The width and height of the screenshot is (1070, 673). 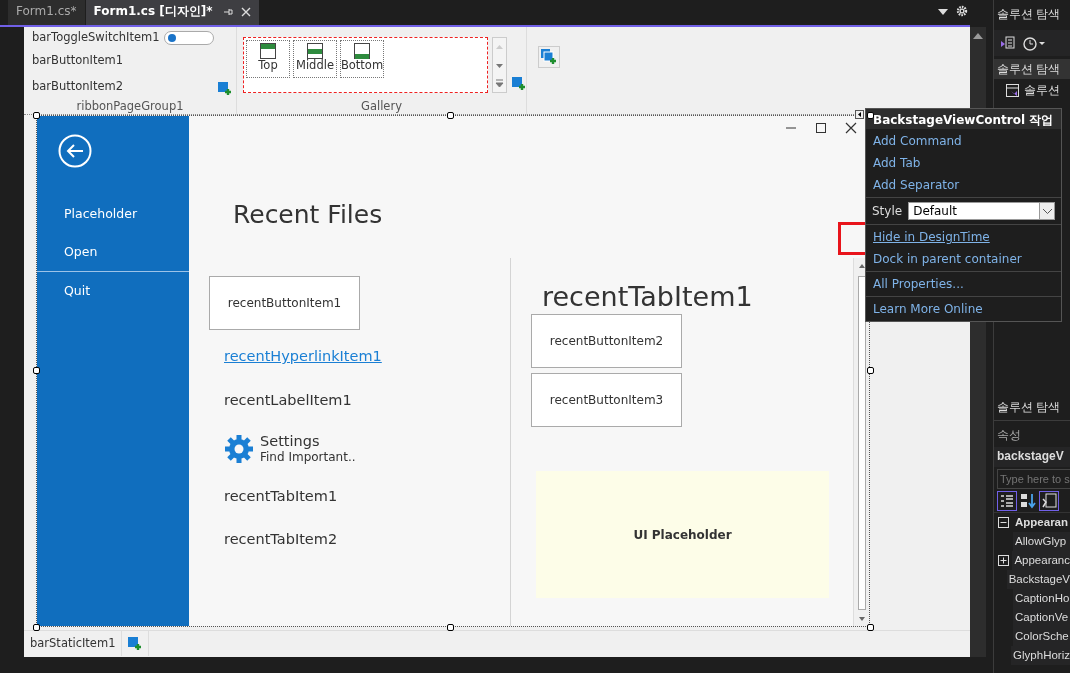 I want to click on property-name: ColorSche, so click(x=1041, y=636).